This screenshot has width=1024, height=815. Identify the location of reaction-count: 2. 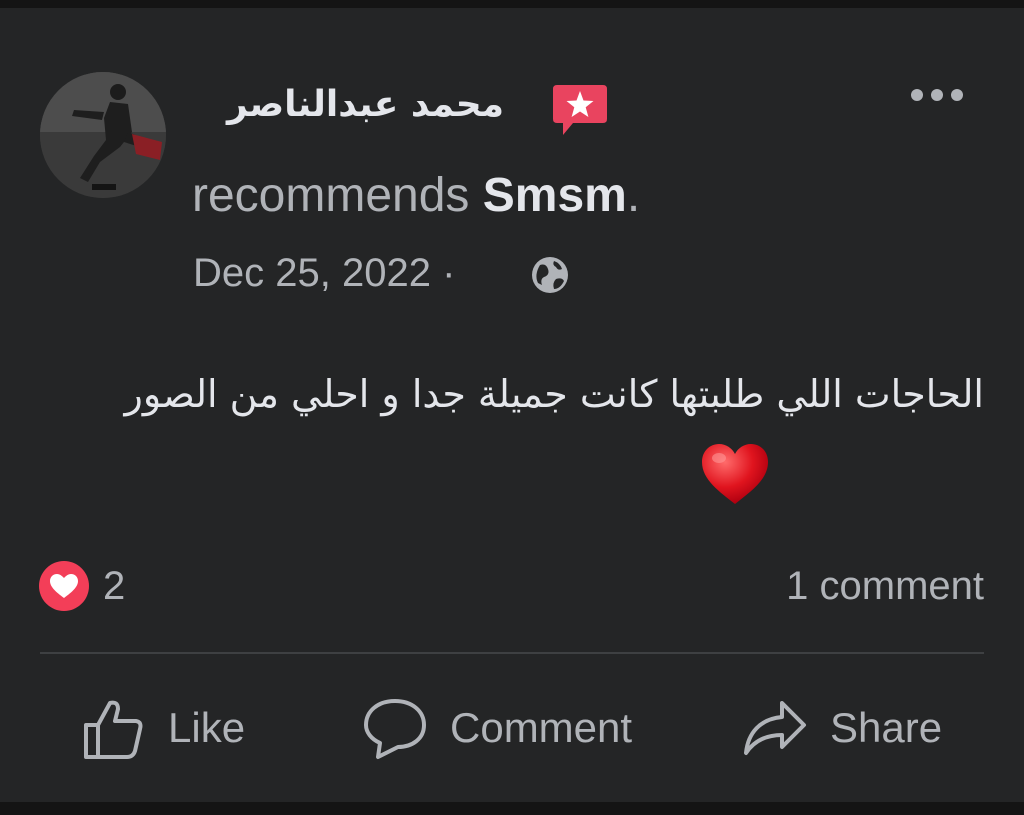
(114, 586).